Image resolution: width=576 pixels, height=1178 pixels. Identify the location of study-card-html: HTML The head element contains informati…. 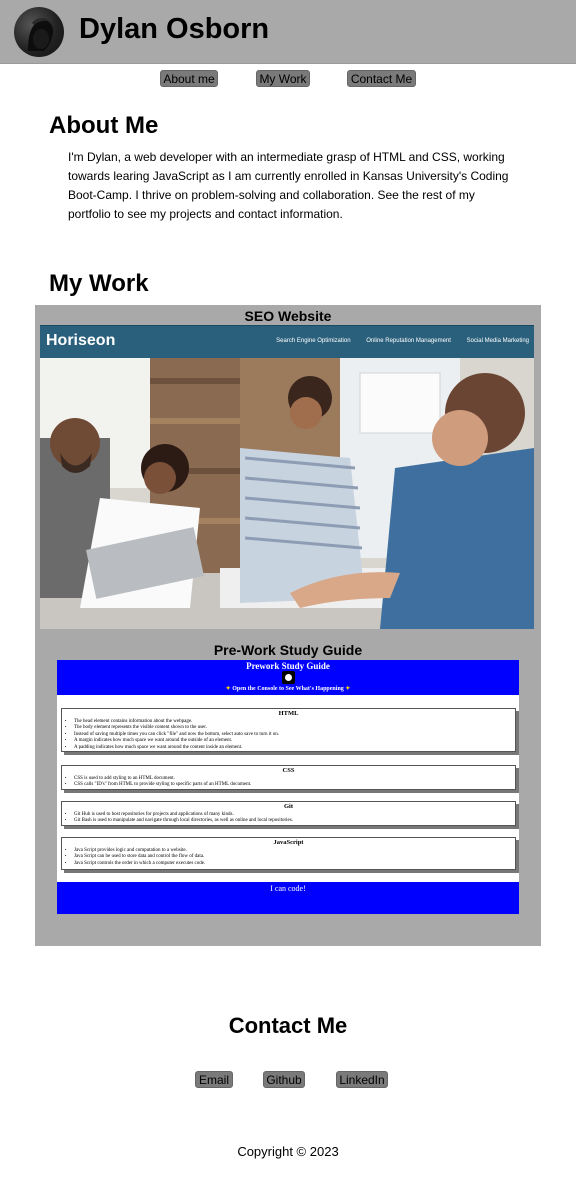
(288, 730).